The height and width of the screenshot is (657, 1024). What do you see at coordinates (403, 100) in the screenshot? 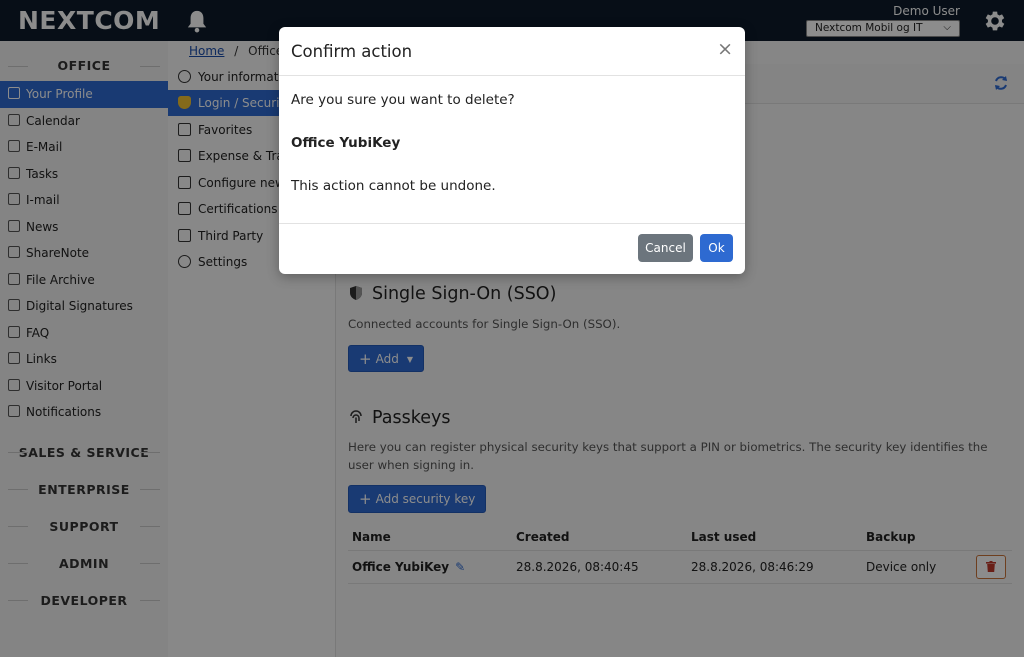
I see `dialog-question: Are you sure you want to delete?` at bounding box center [403, 100].